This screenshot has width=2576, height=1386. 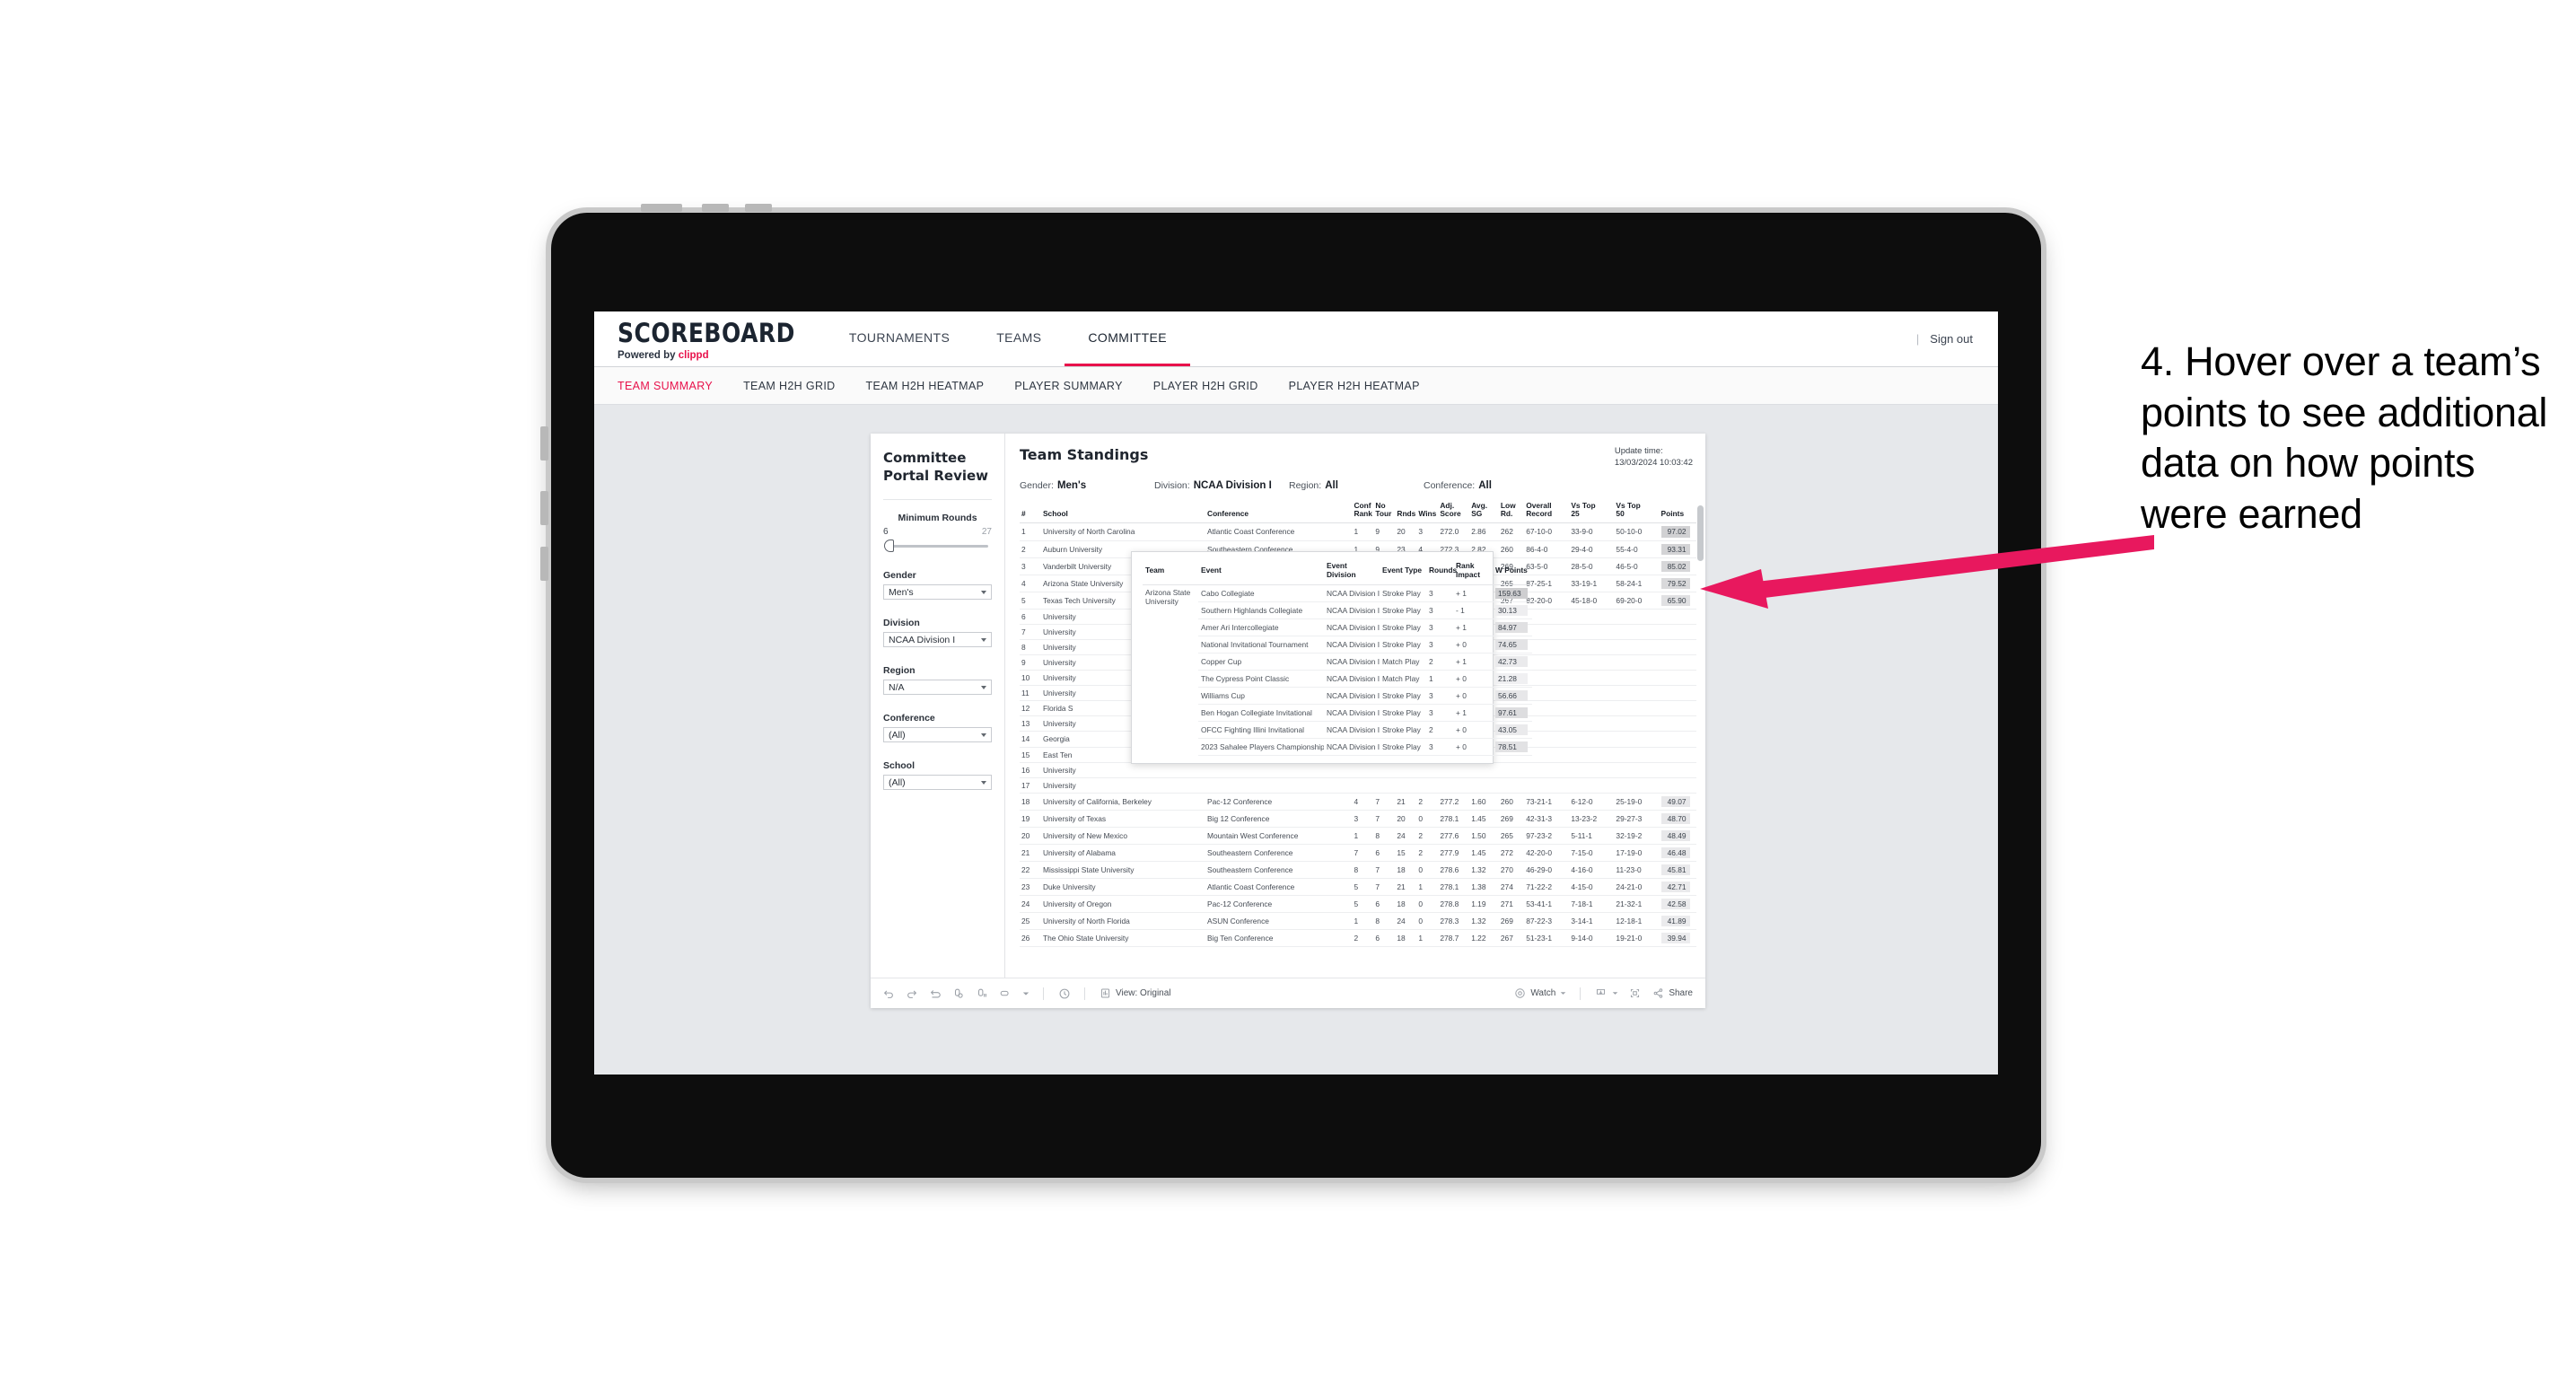 What do you see at coordinates (1358, 785) in the screenshot?
I see `table-row: 17 University` at bounding box center [1358, 785].